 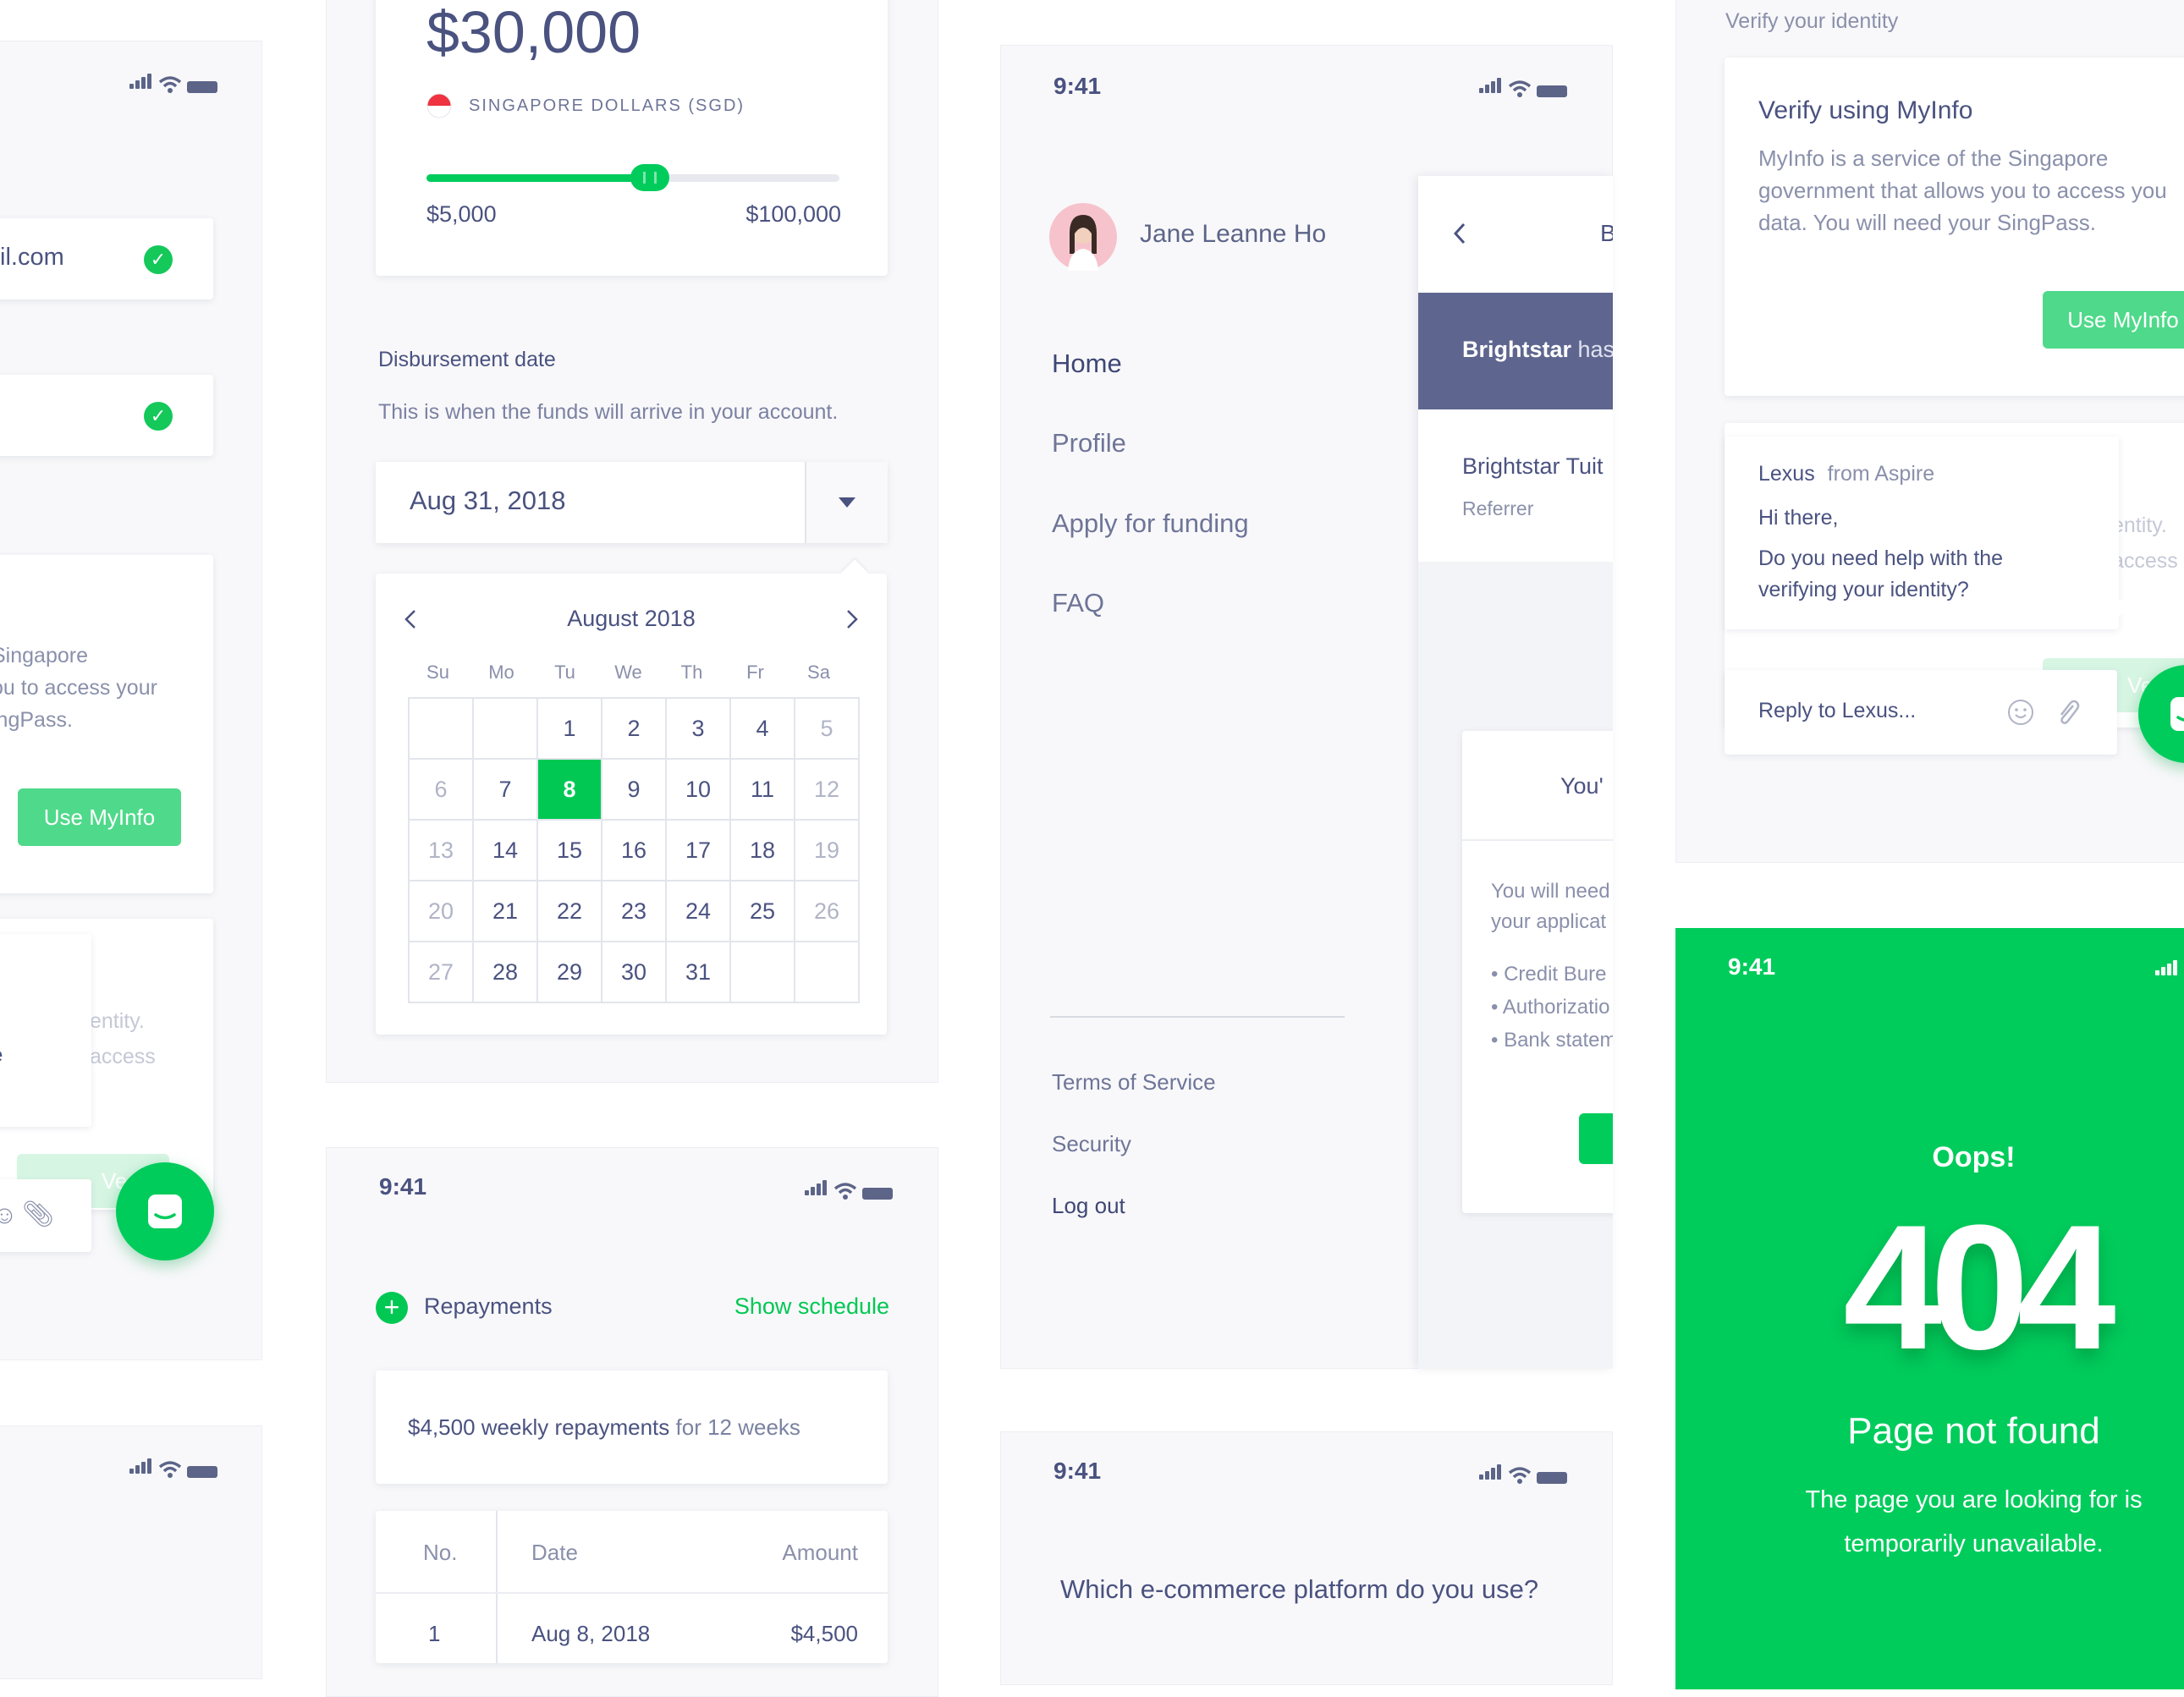 I want to click on line: Do you need help with the, so click(x=1881, y=558).